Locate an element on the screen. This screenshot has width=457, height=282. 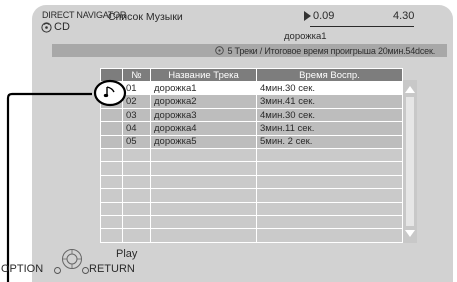
music-note-icon is located at coordinates (109, 92).